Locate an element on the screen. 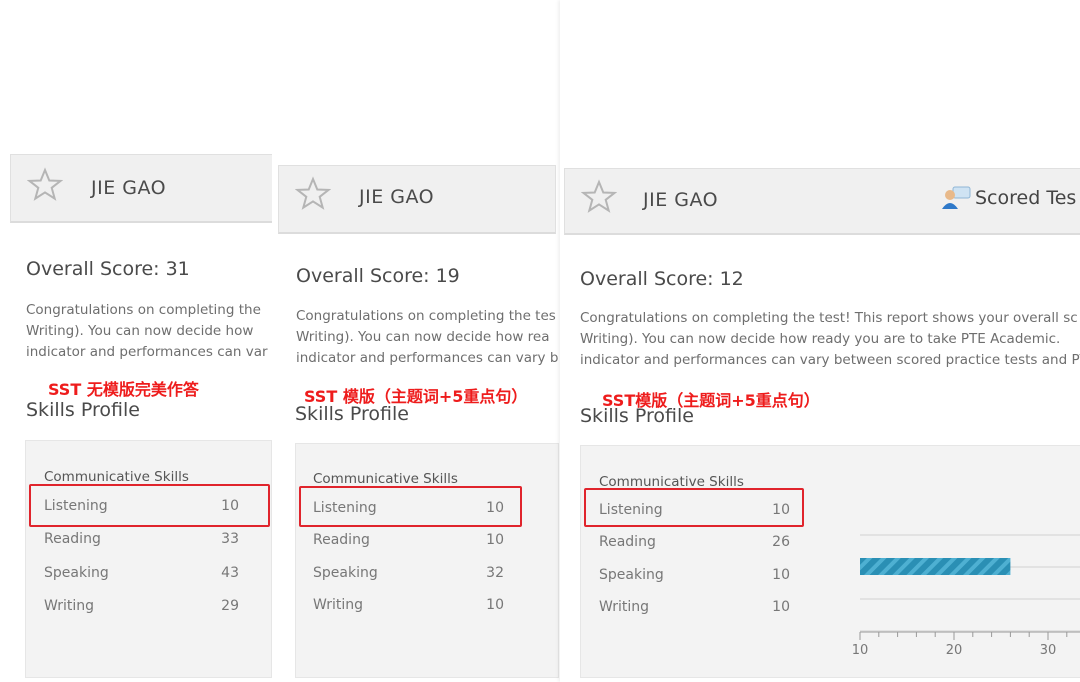  skill-score-reading: 10 is located at coordinates (495, 540).